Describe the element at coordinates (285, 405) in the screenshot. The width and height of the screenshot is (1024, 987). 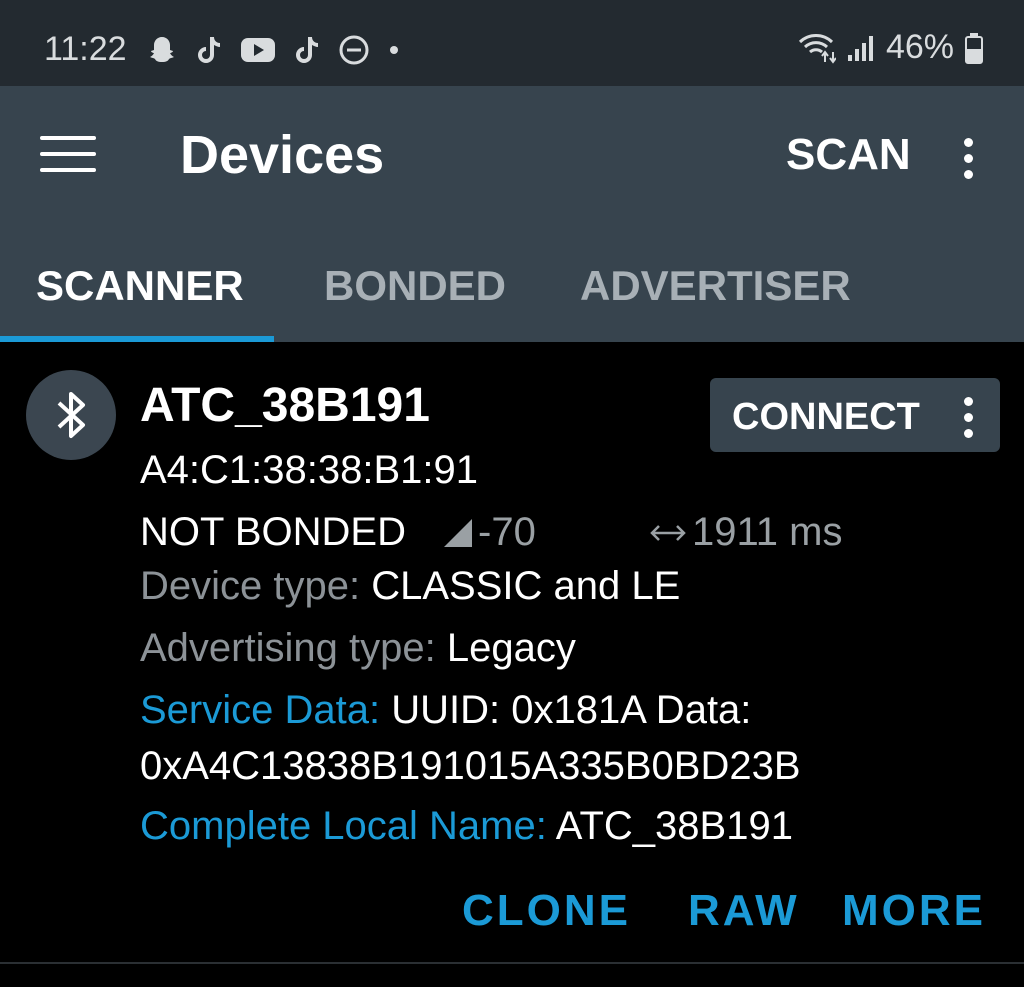
I see `device-name: ATC_38B191` at that location.